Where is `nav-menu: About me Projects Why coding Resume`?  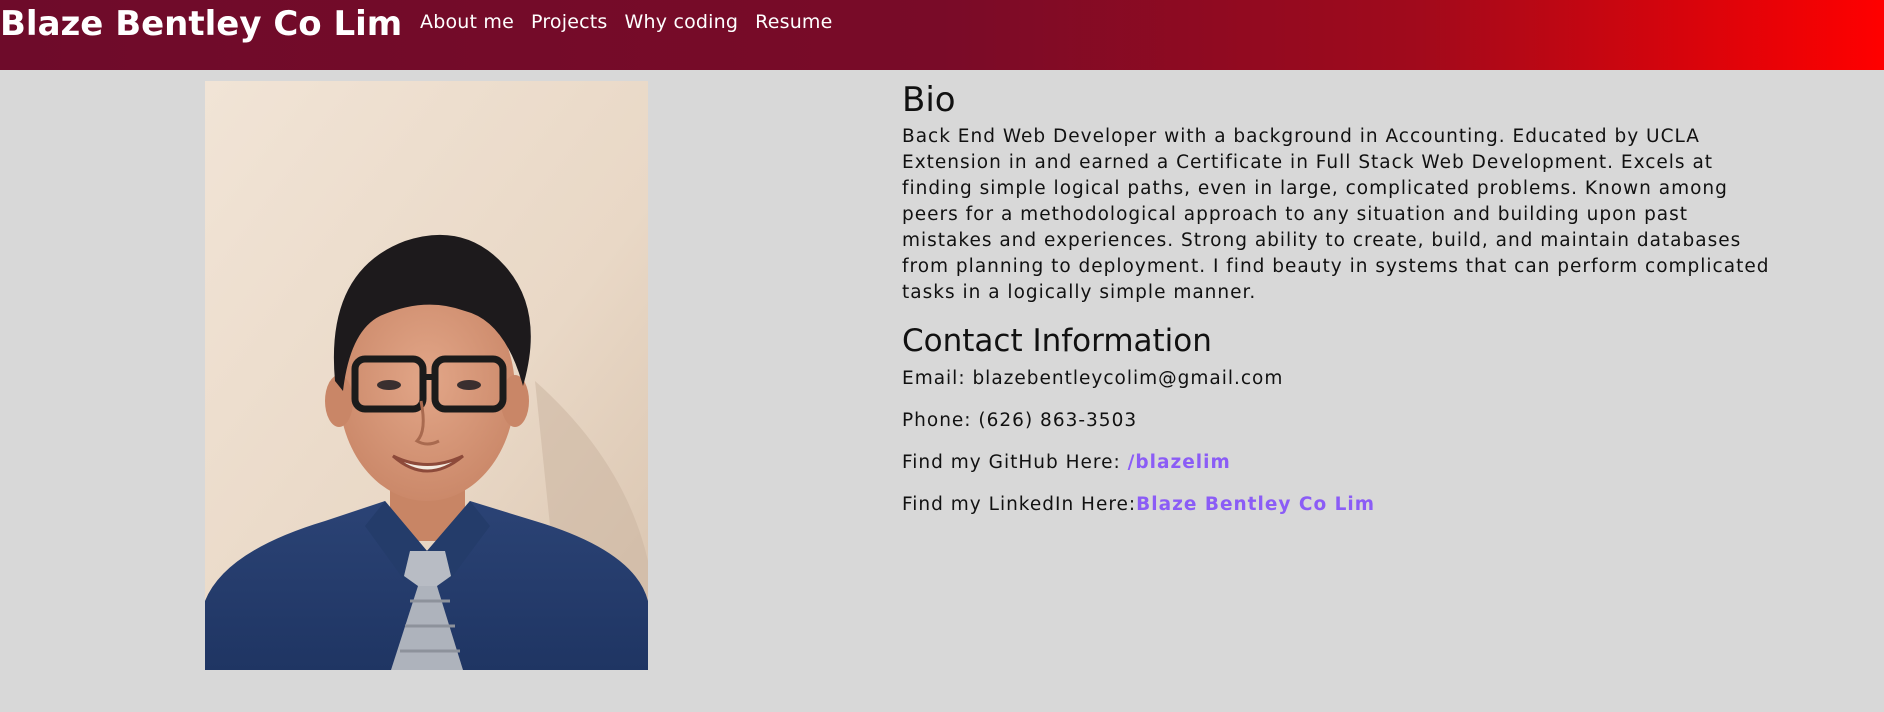
nav-menu: About me Projects Why coding Resume is located at coordinates (626, 22).